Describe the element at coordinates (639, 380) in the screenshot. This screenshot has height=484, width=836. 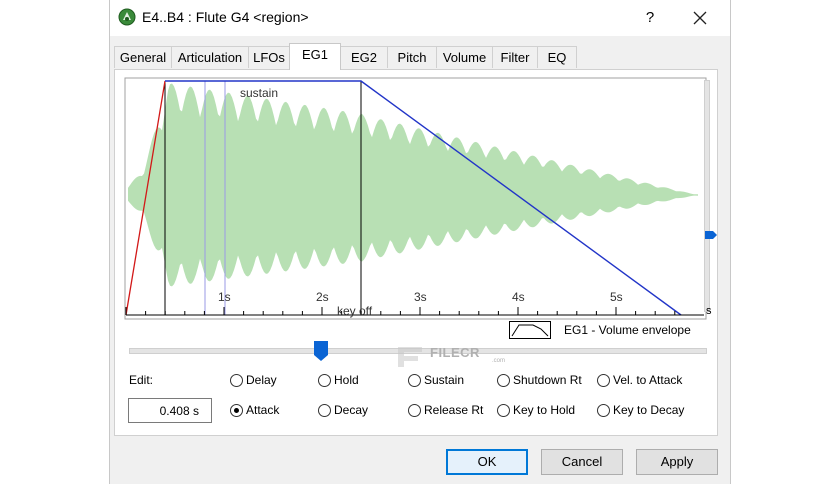
I see `radio-vel-to-attack: Vel. to Attack` at that location.